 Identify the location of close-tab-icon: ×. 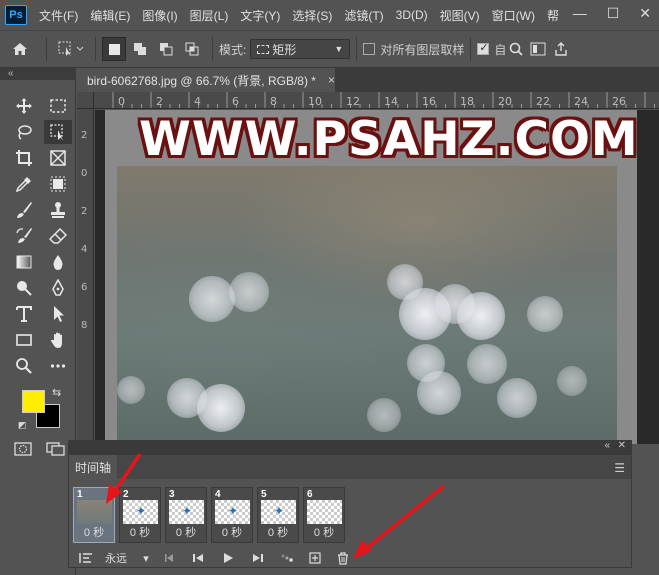
(331, 80).